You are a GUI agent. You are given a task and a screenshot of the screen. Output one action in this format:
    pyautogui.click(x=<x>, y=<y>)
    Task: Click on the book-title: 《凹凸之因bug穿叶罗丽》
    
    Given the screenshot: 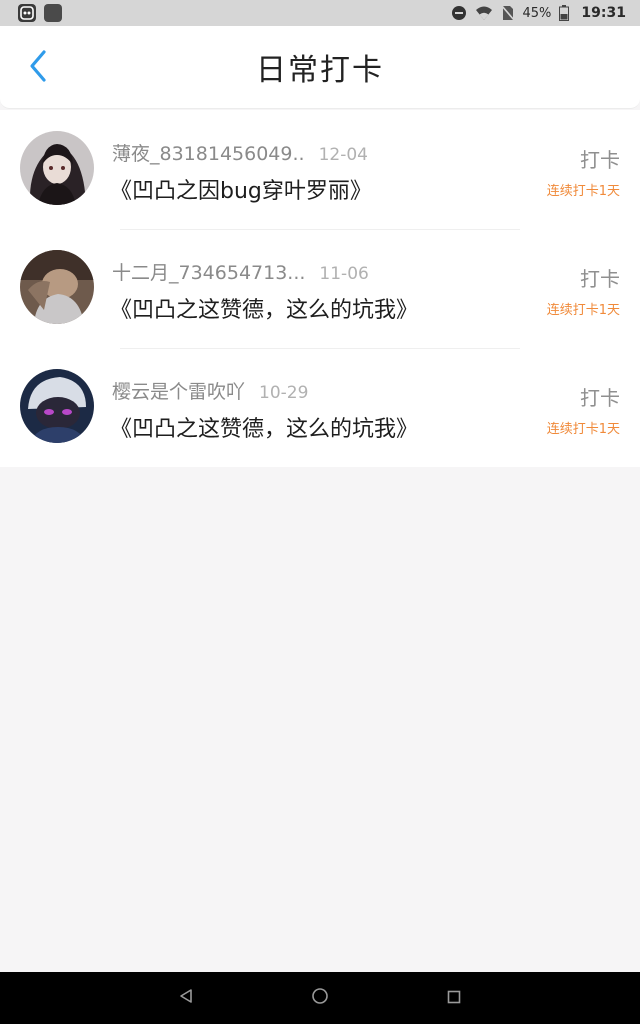 What is the action you would take?
    pyautogui.click(x=241, y=189)
    